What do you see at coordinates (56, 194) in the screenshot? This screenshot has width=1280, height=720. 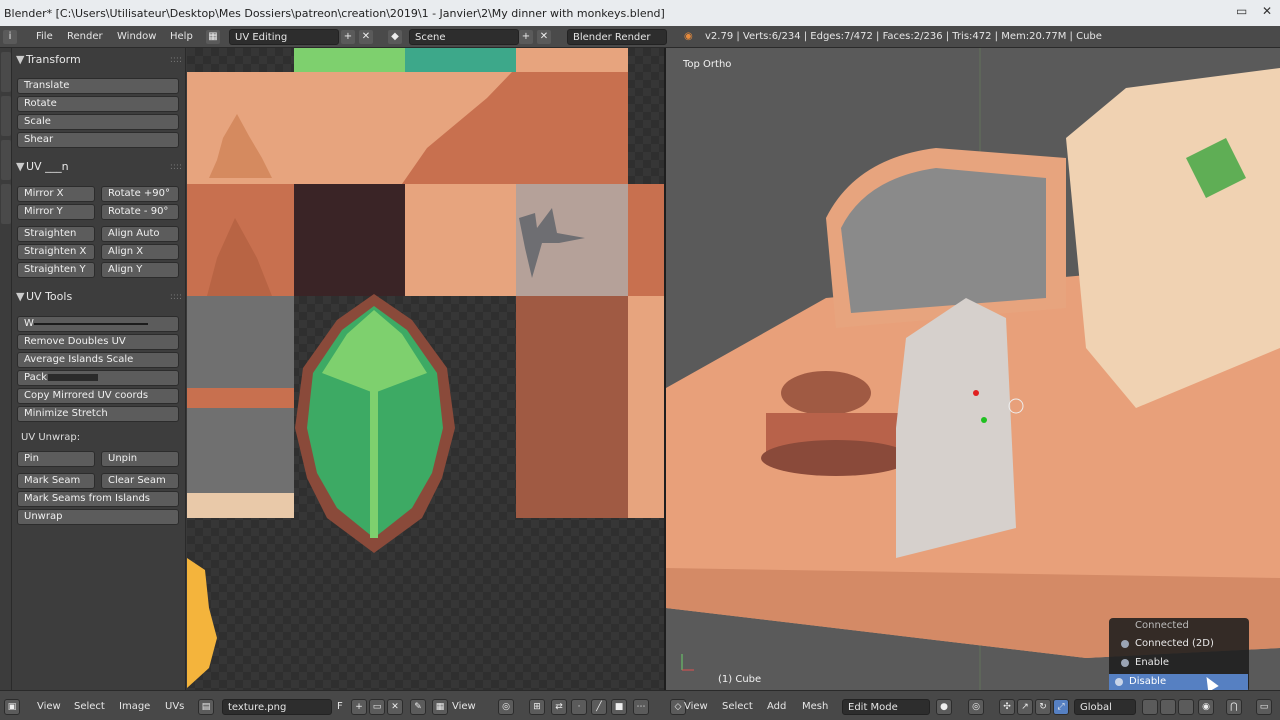 I see `mirror-x-button: Mirror X` at bounding box center [56, 194].